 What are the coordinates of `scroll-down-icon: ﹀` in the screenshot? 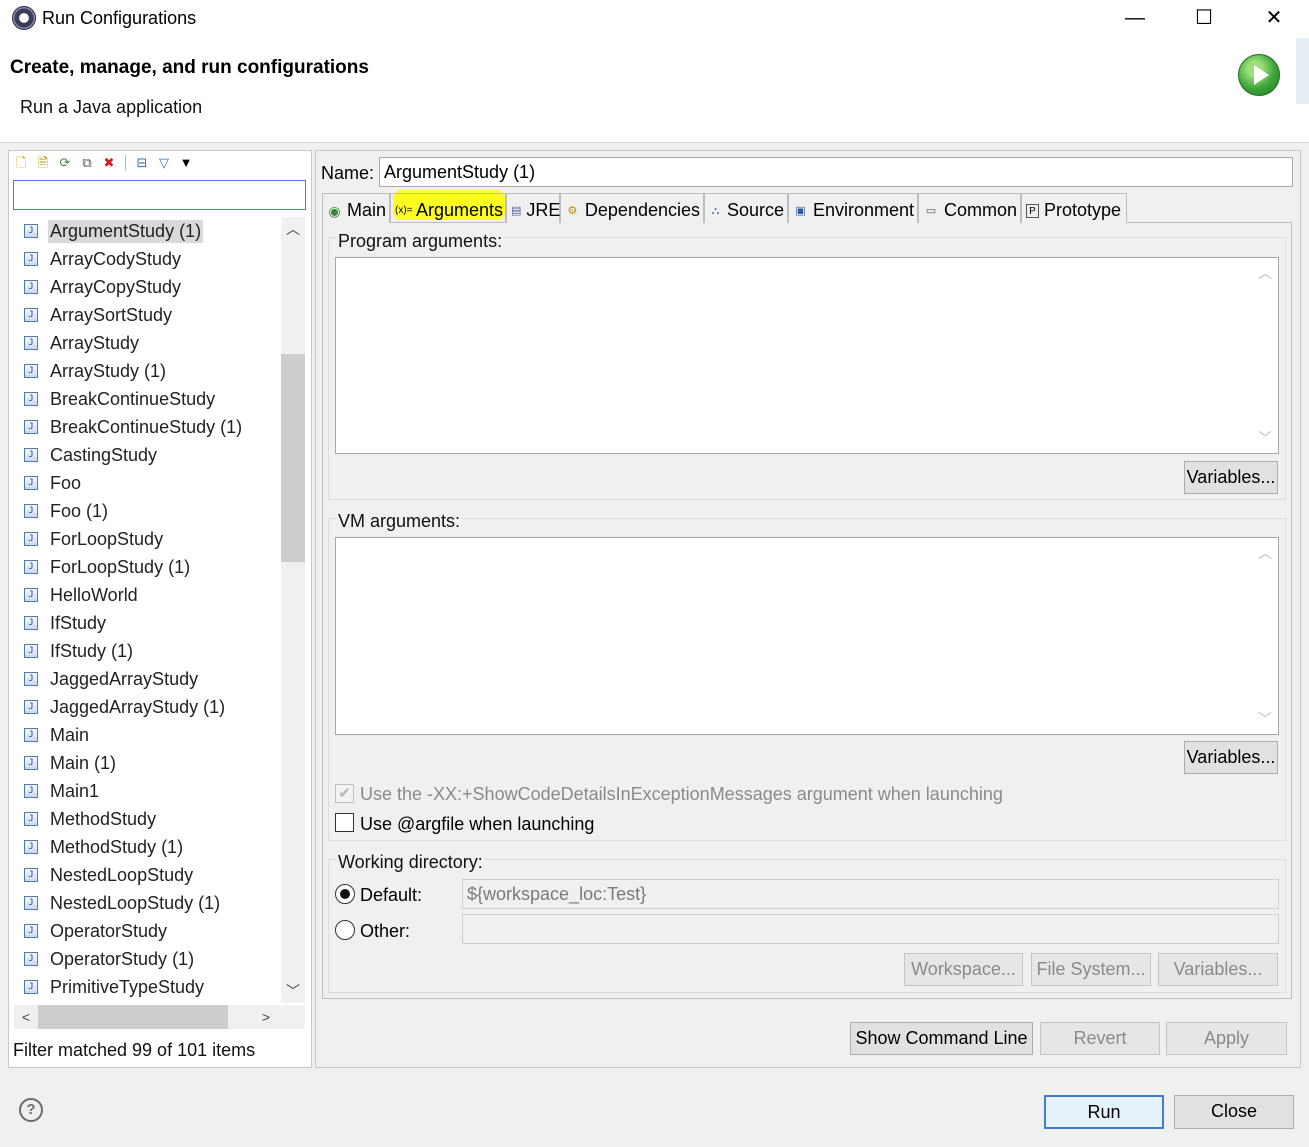 It's located at (293, 991).